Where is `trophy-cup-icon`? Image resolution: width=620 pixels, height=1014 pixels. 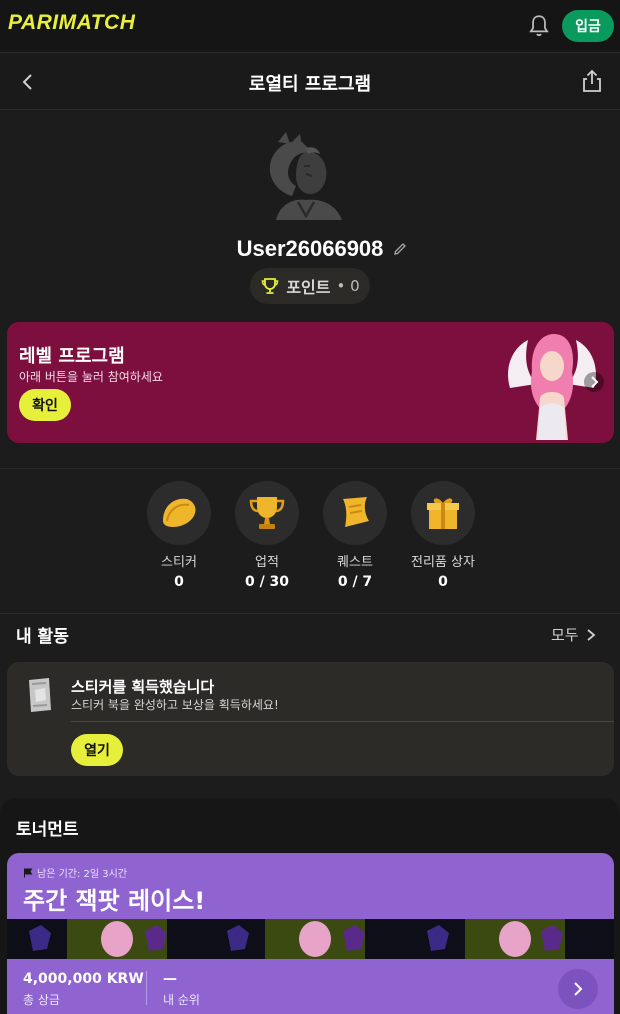 trophy-cup-icon is located at coordinates (267, 513).